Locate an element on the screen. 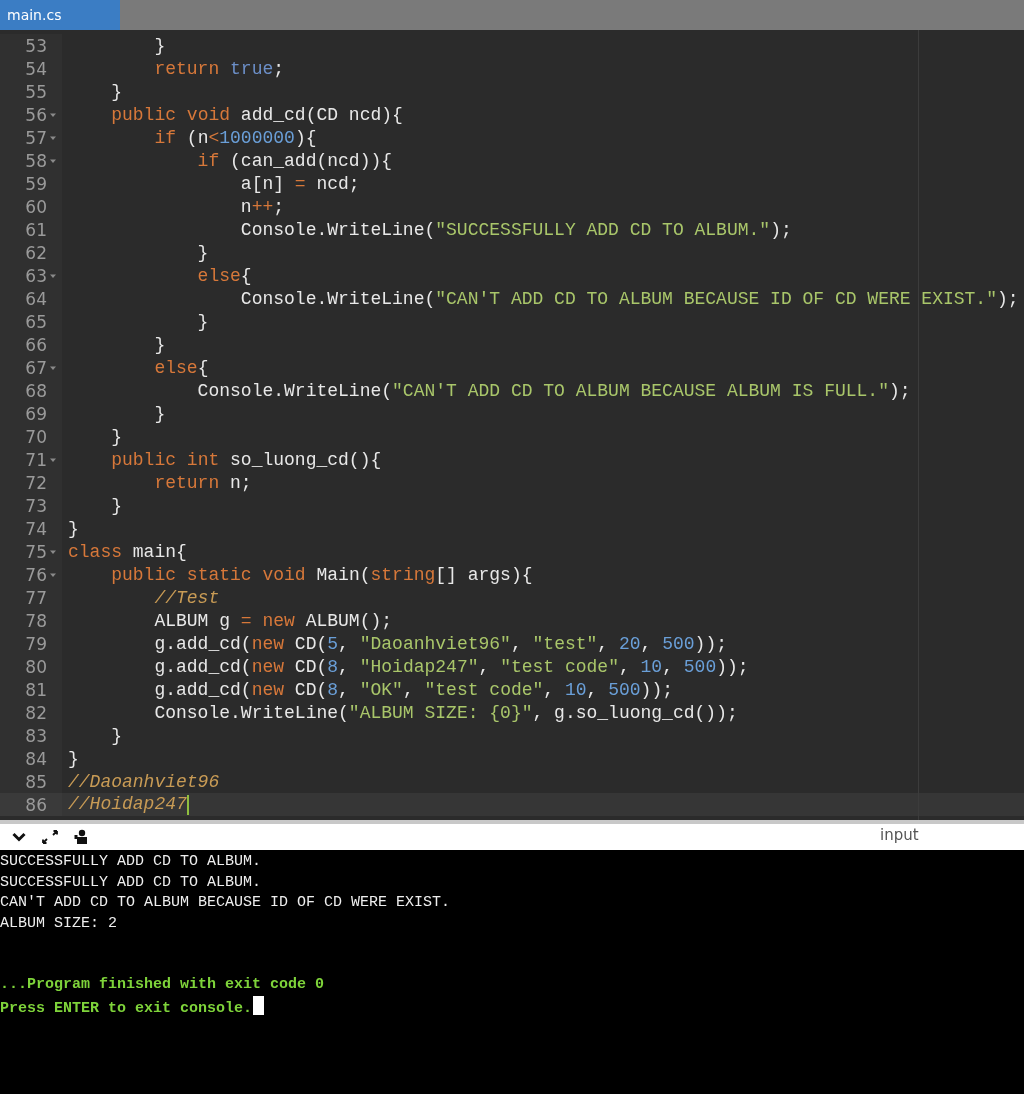  line-number: 65 is located at coordinates (36, 321).